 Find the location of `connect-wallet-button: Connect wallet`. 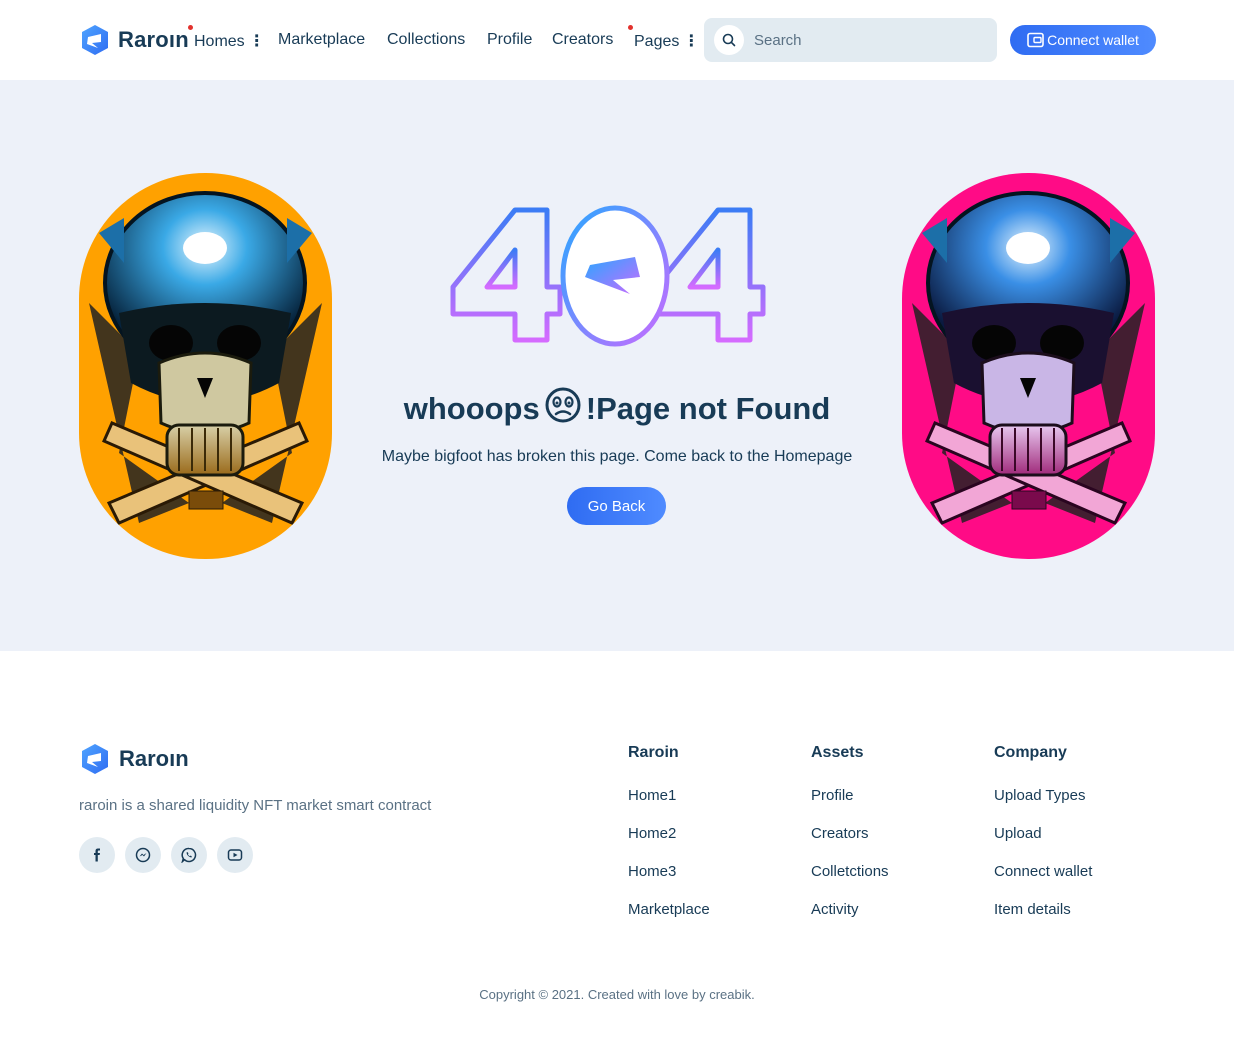

connect-wallet-button: Connect wallet is located at coordinates (1083, 40).